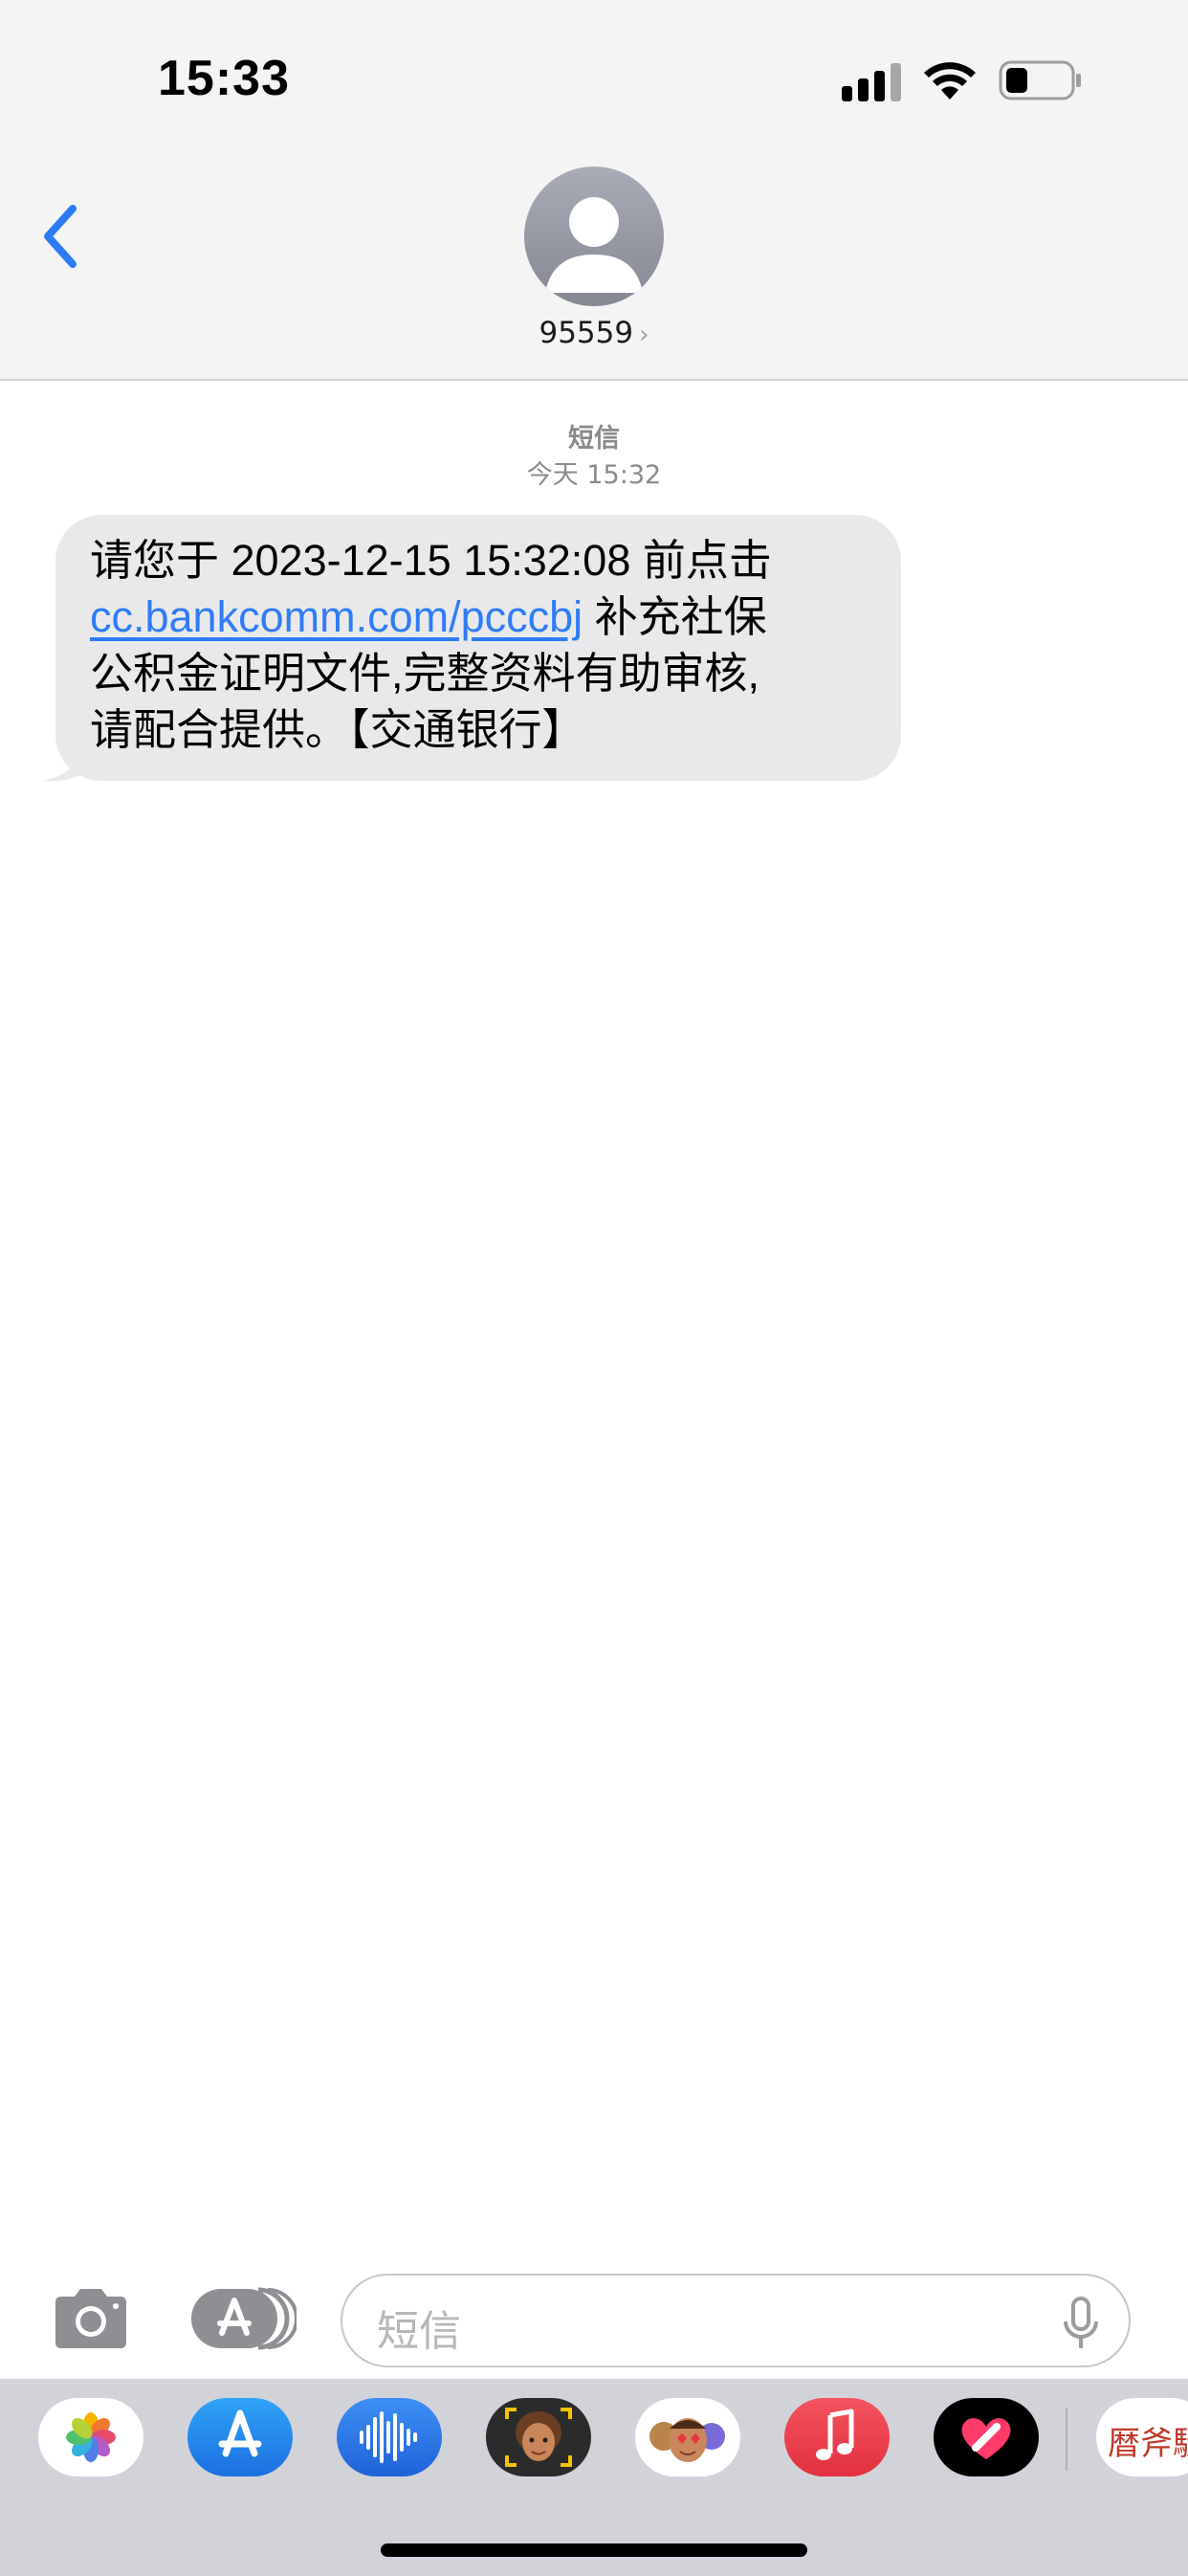  I want to click on audio-message-icon, so click(389, 2437).